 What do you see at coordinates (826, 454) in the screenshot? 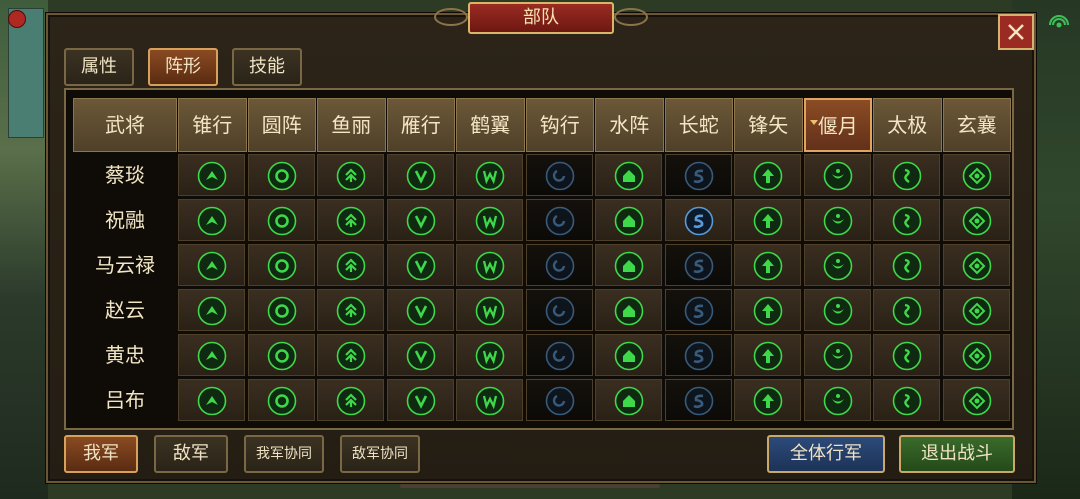
I see `all-march-button: 全体行军` at bounding box center [826, 454].